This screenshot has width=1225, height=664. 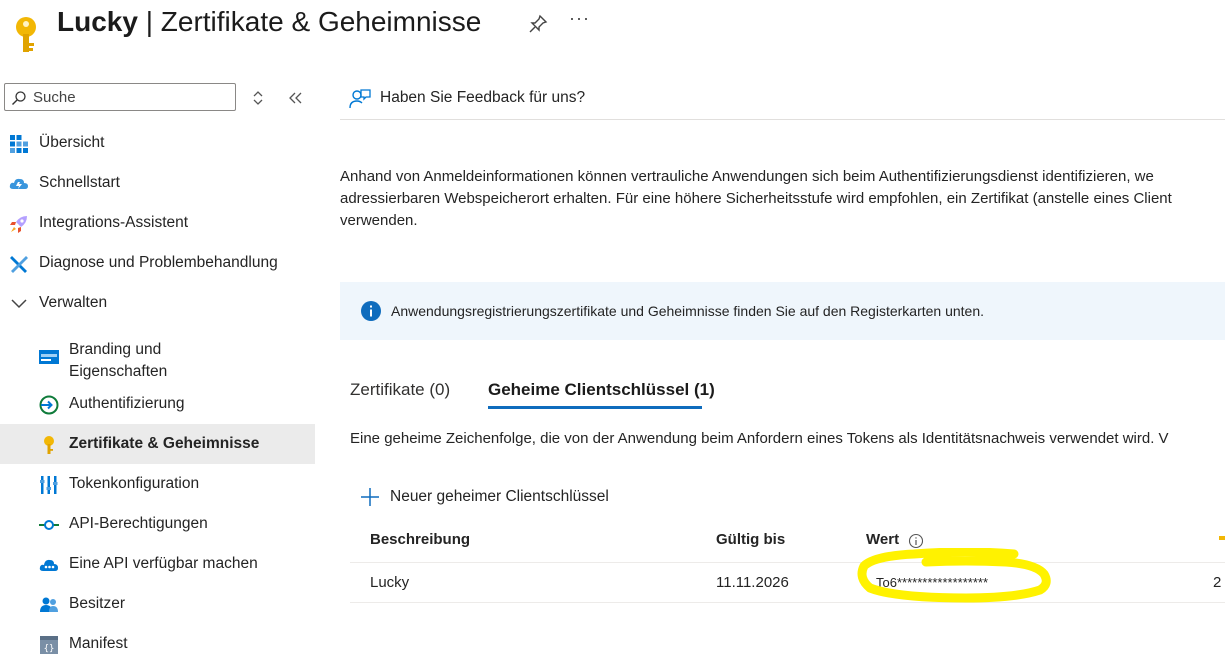 What do you see at coordinates (483, 97) in the screenshot?
I see `feedback-label: Haben Sie Feedback für uns?` at bounding box center [483, 97].